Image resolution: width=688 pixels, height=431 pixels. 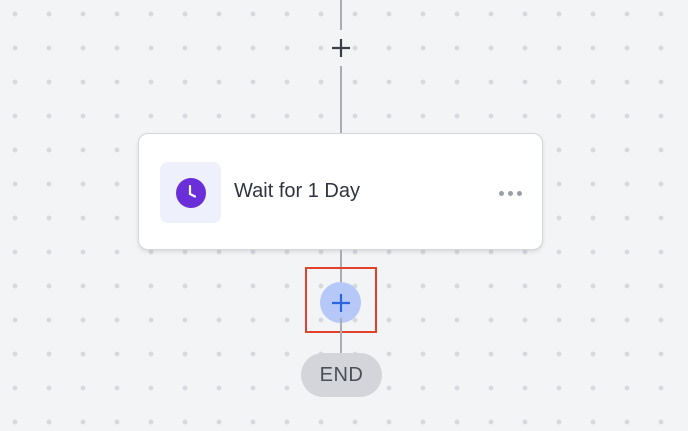 What do you see at coordinates (297, 191) in the screenshot?
I see `step-title: Wait for 1 Day` at bounding box center [297, 191].